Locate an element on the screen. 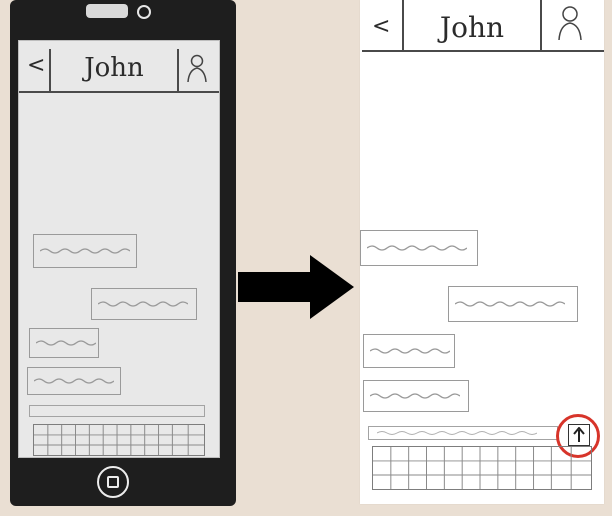 Image resolution: width=612 pixels, height=516 pixels. home-button is located at coordinates (113, 482).